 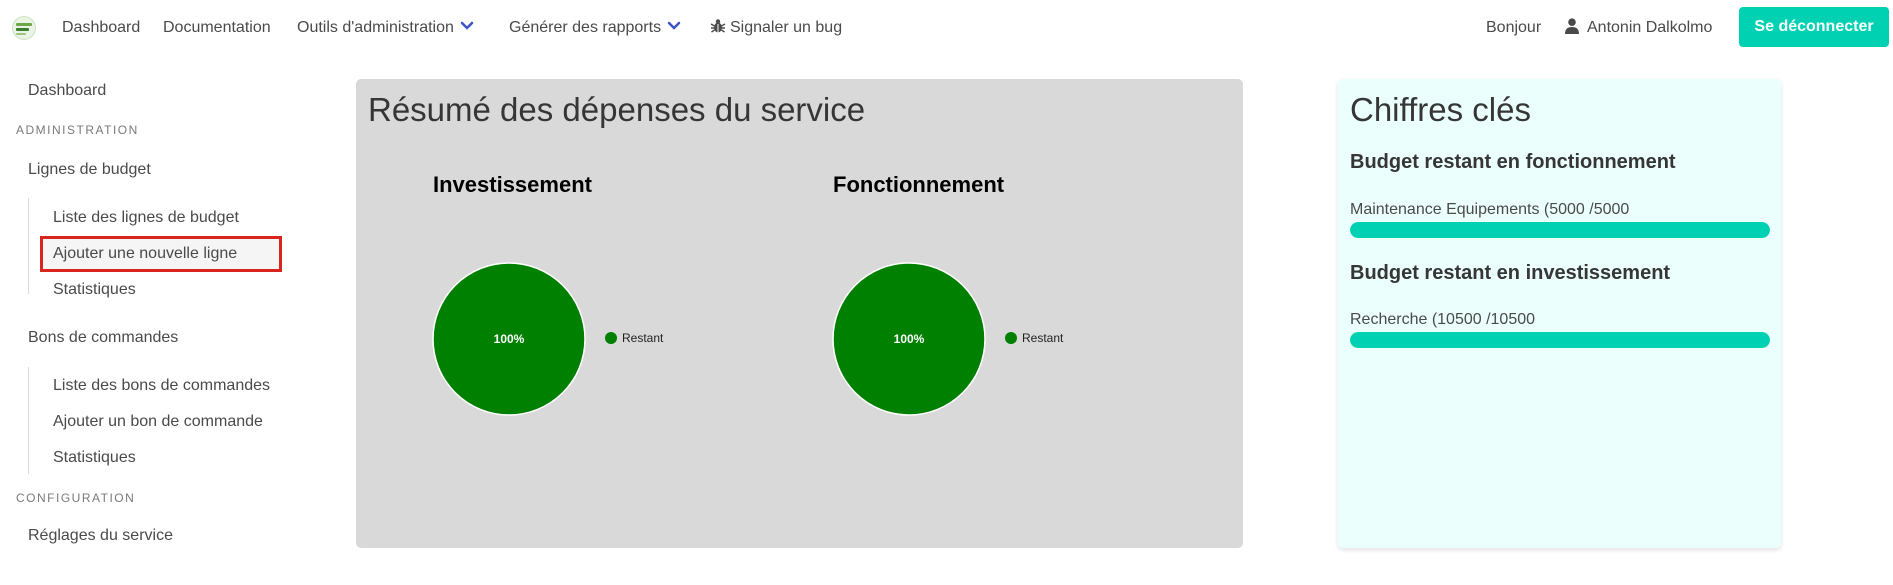 What do you see at coordinates (161, 386) in the screenshot?
I see `sidebar-orders-list: Liste des bons de commandes` at bounding box center [161, 386].